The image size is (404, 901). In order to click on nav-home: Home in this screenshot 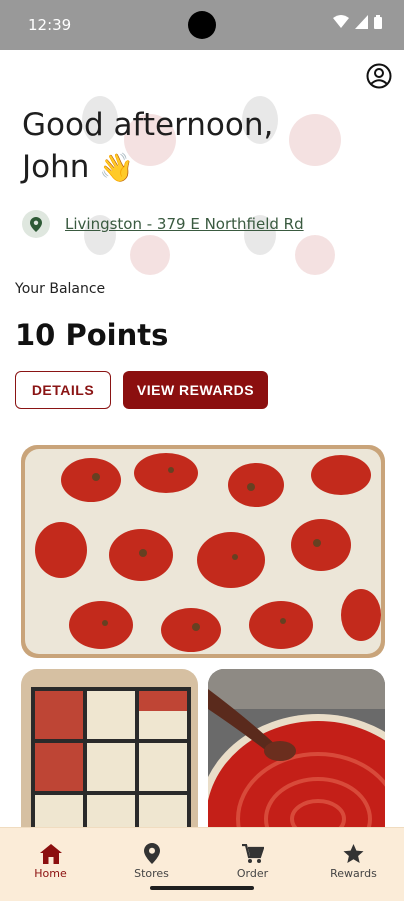, I will do `click(50, 854)`.